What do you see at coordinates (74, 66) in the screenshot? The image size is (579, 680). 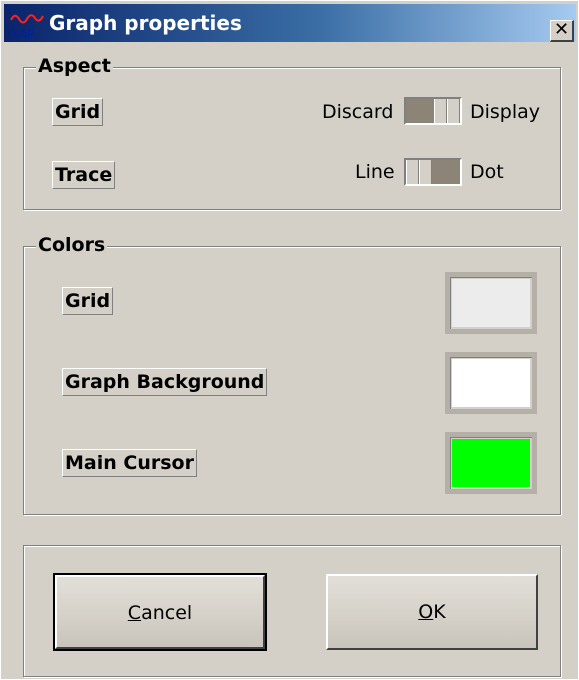 I see `aspect-legend: Aspect` at bounding box center [74, 66].